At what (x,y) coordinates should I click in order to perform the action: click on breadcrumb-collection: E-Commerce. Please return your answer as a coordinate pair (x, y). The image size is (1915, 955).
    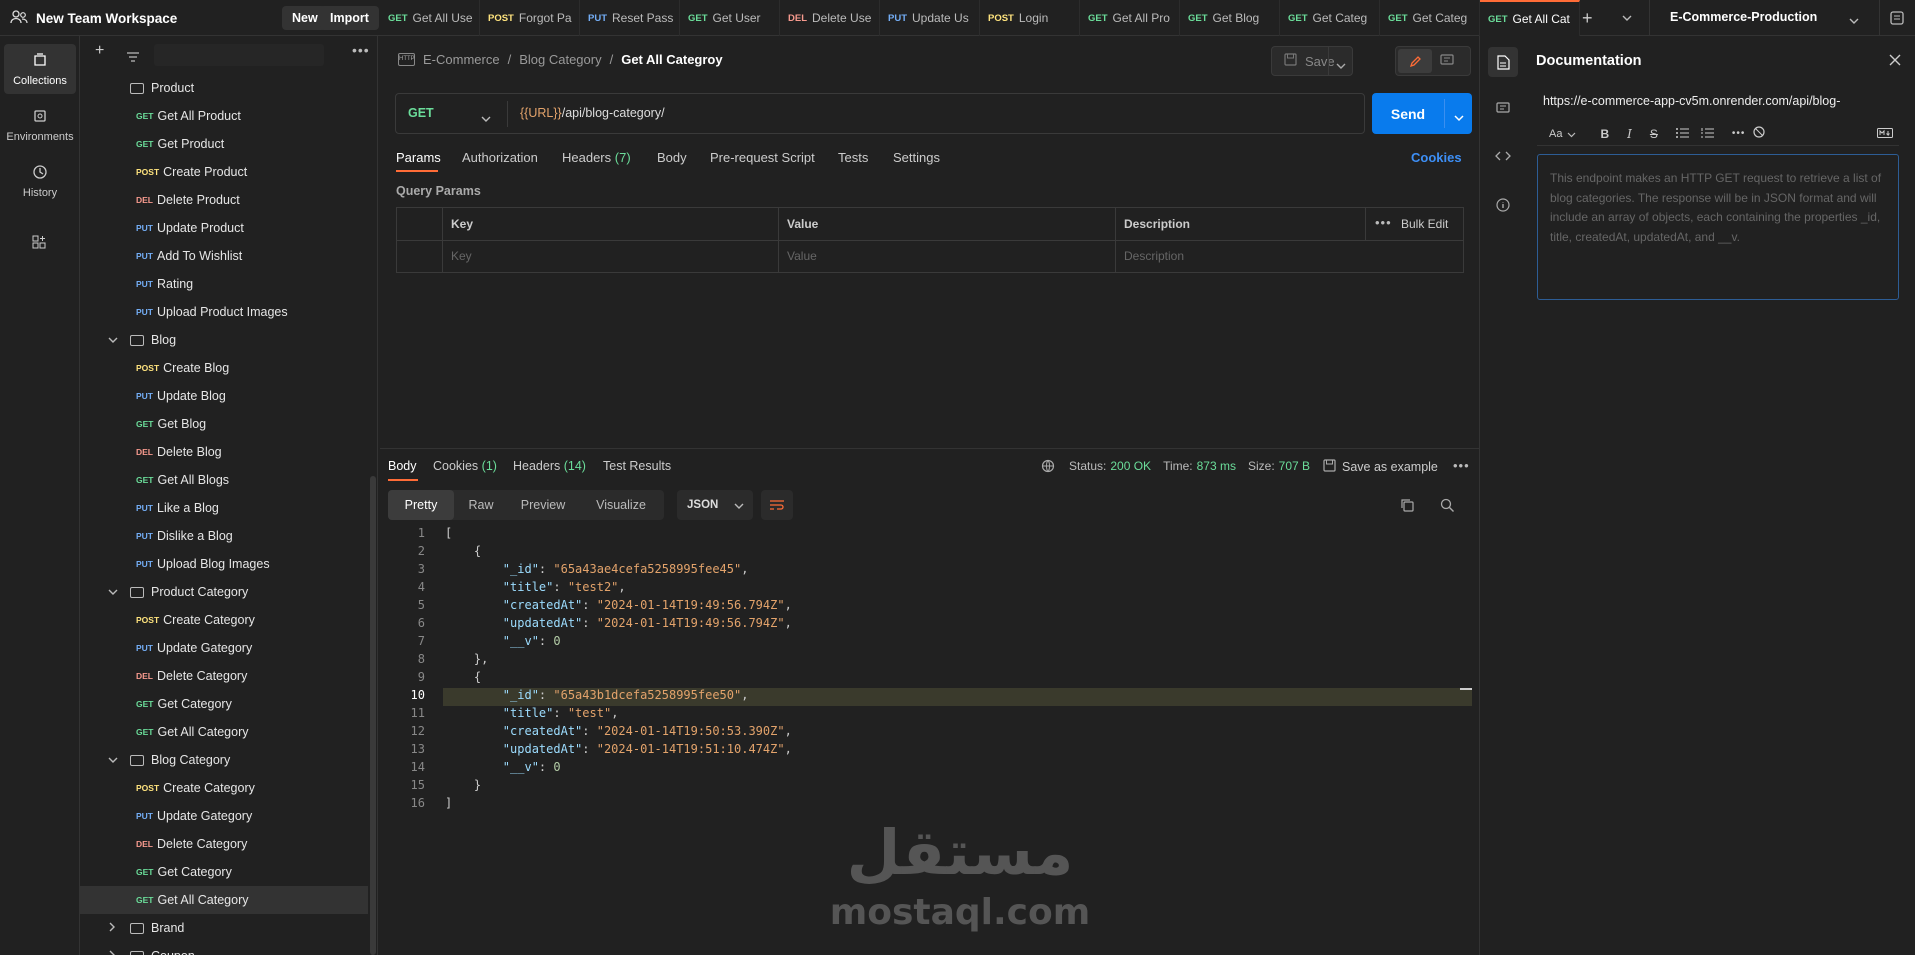
    Looking at the image, I should click on (461, 59).